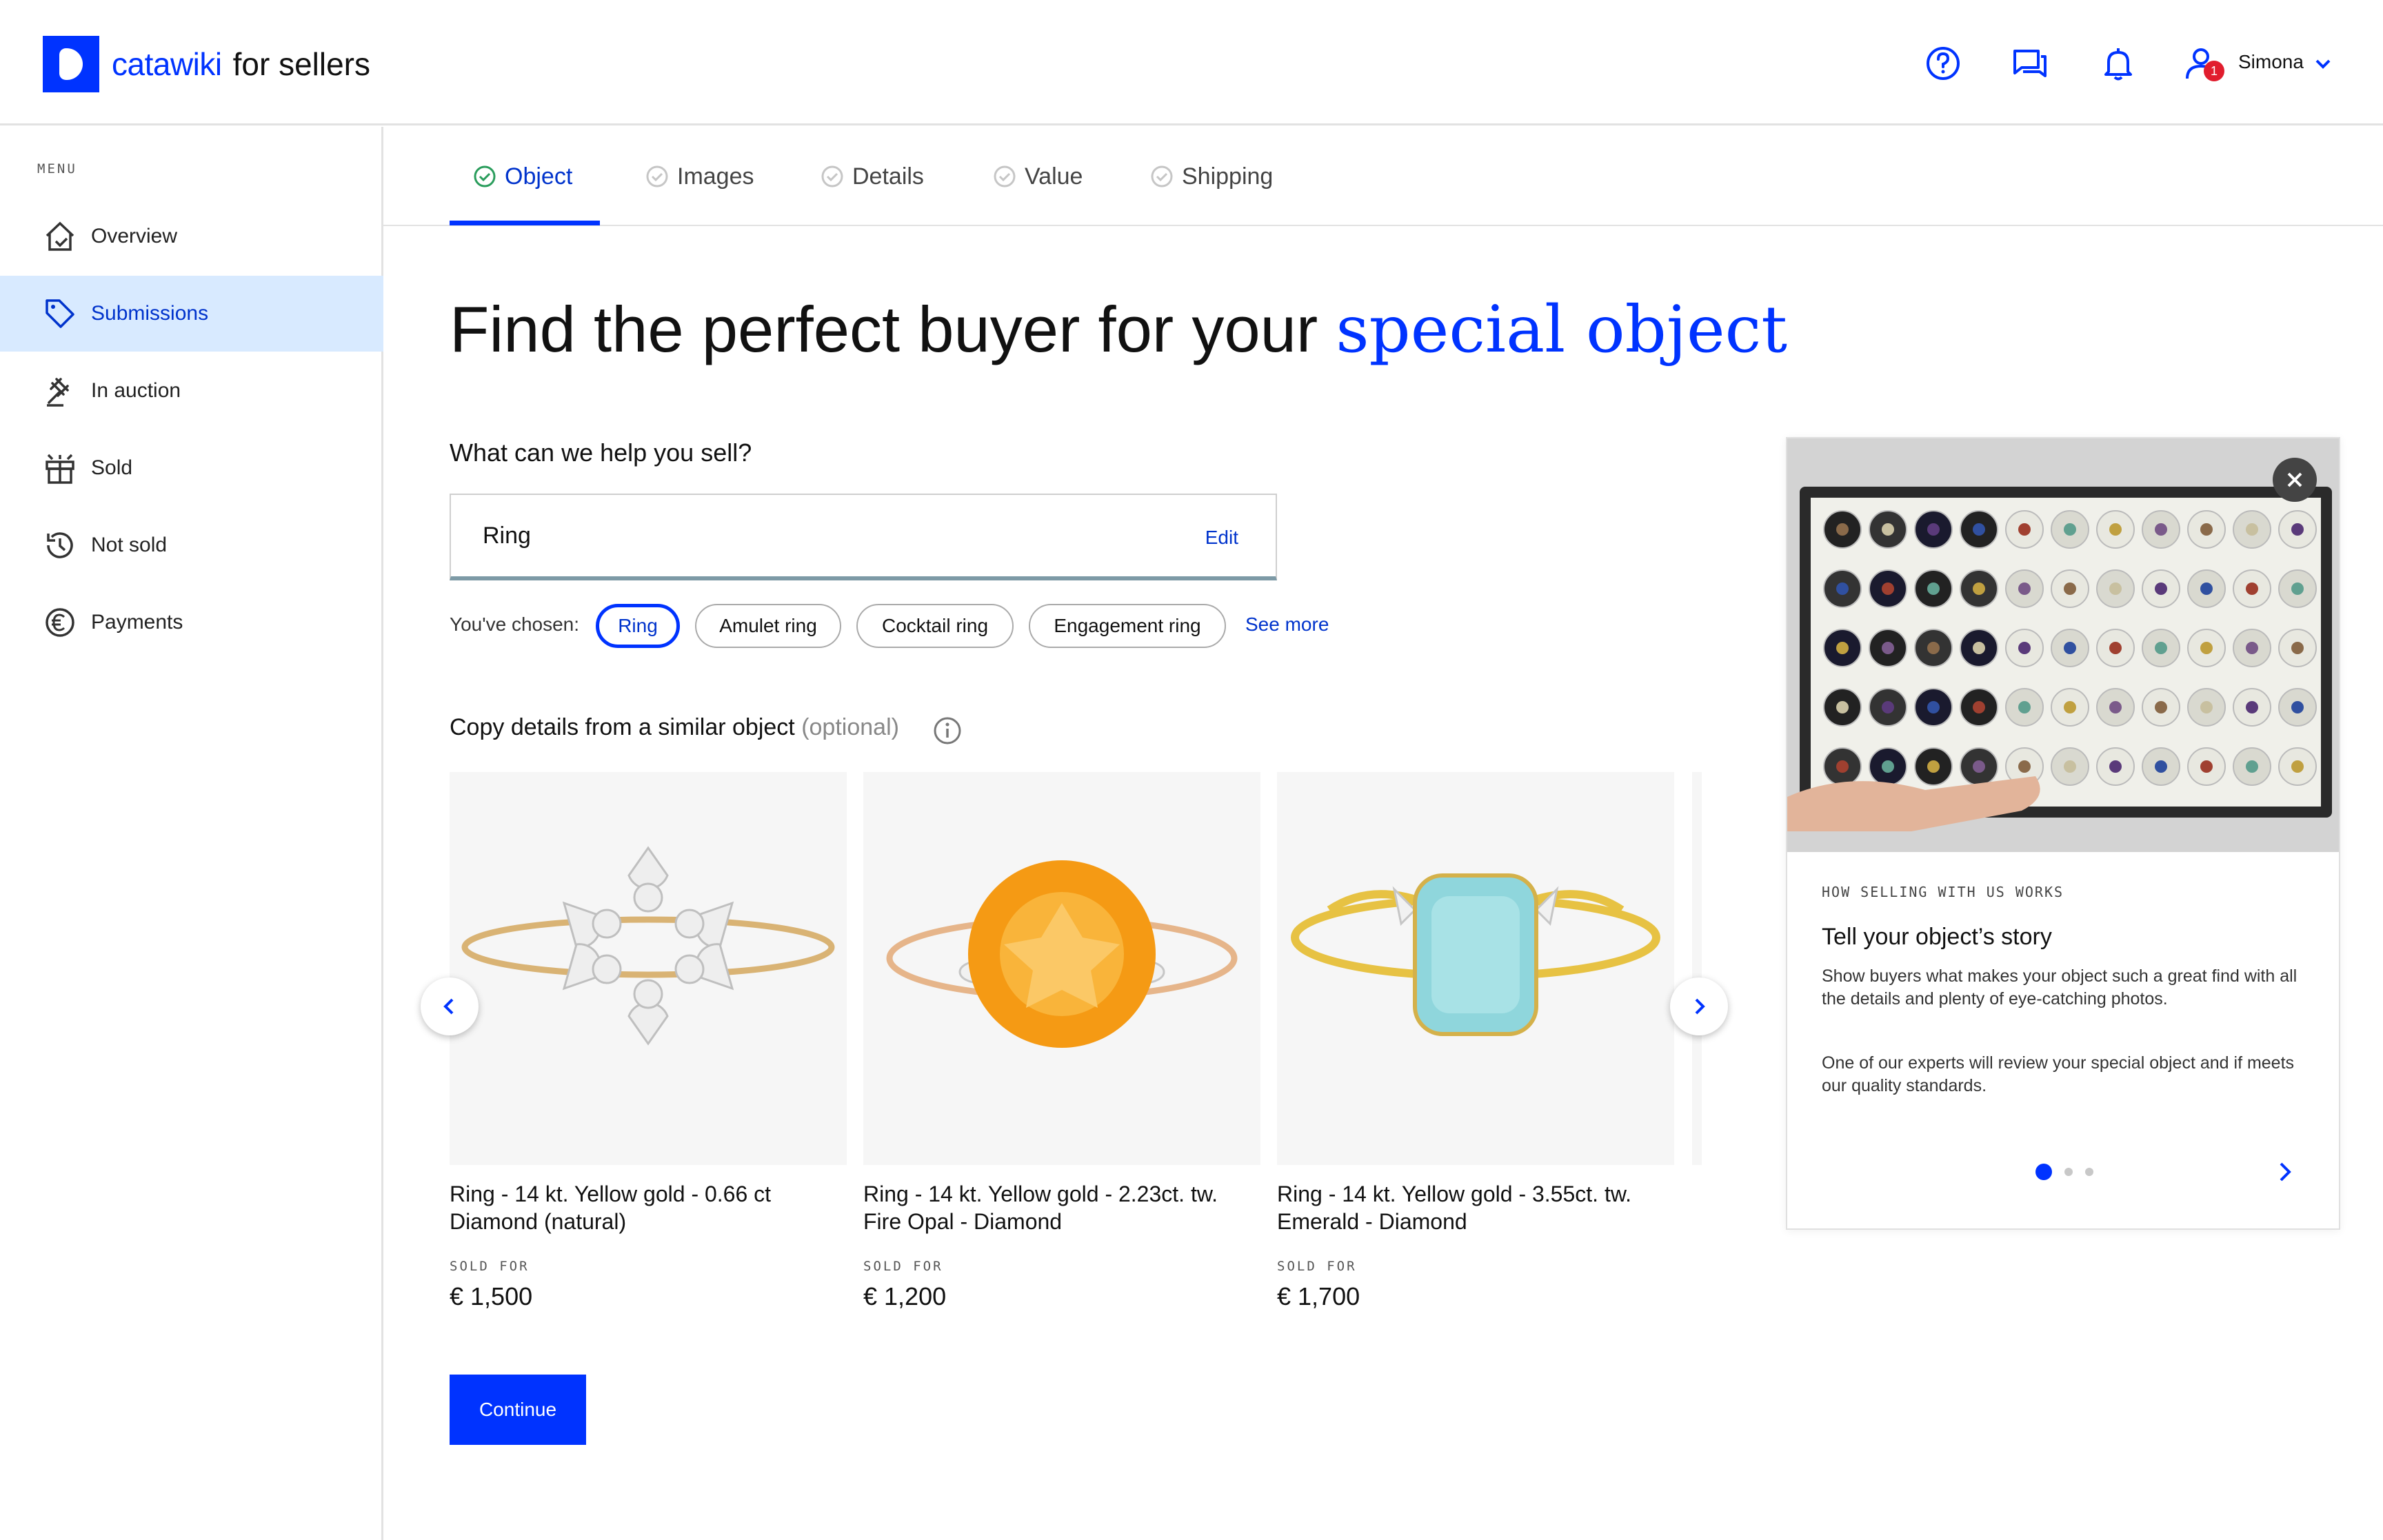 The height and width of the screenshot is (1540, 2383). Describe the element at coordinates (947, 731) in the screenshot. I see `info-icon` at that location.